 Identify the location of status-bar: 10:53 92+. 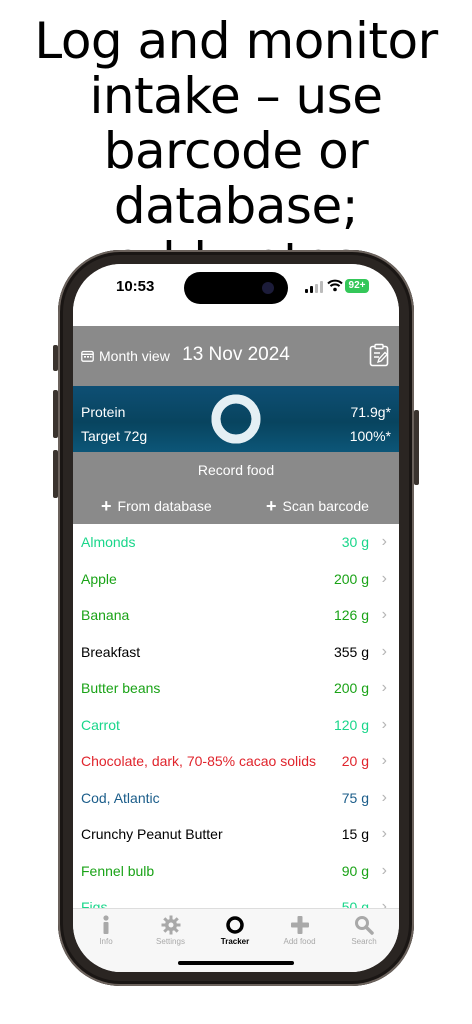
(236, 295).